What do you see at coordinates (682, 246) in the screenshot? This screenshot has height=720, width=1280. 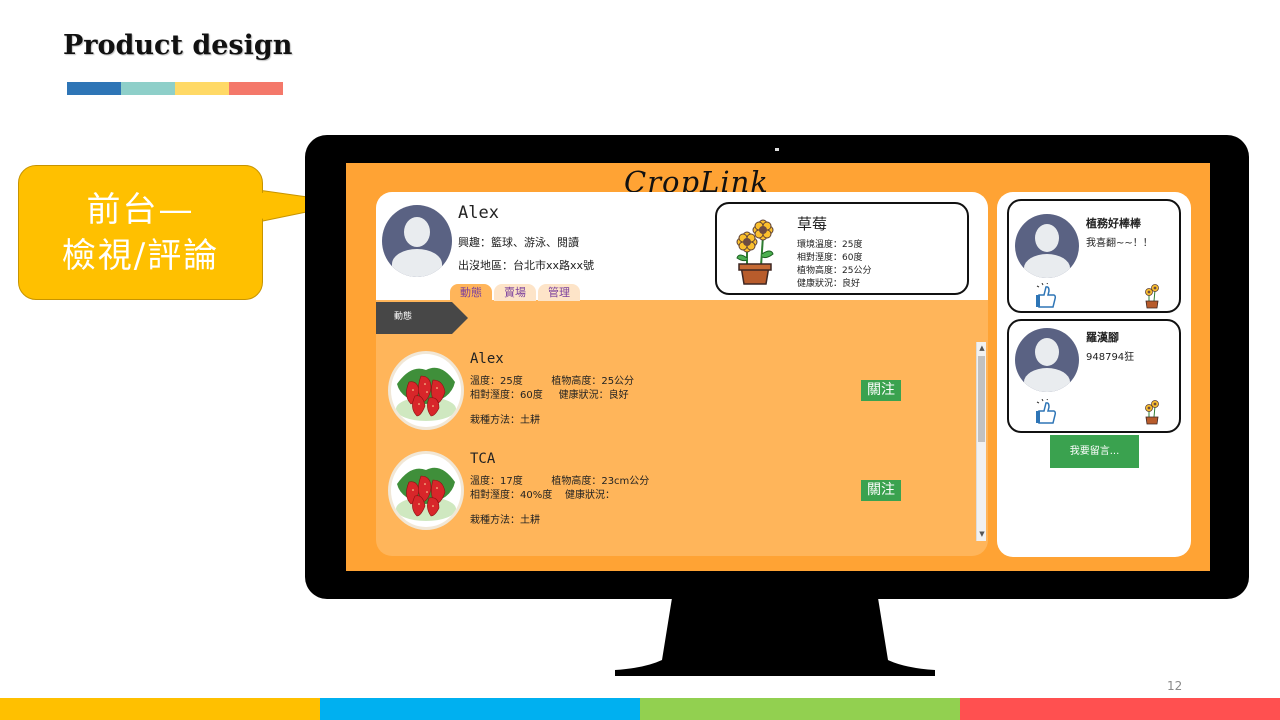 I see `profile-header: Alex 興趣：籃球、游泳、閱讀 出沒地區：台北市xx路xx號 動態 賣場 管理` at bounding box center [682, 246].